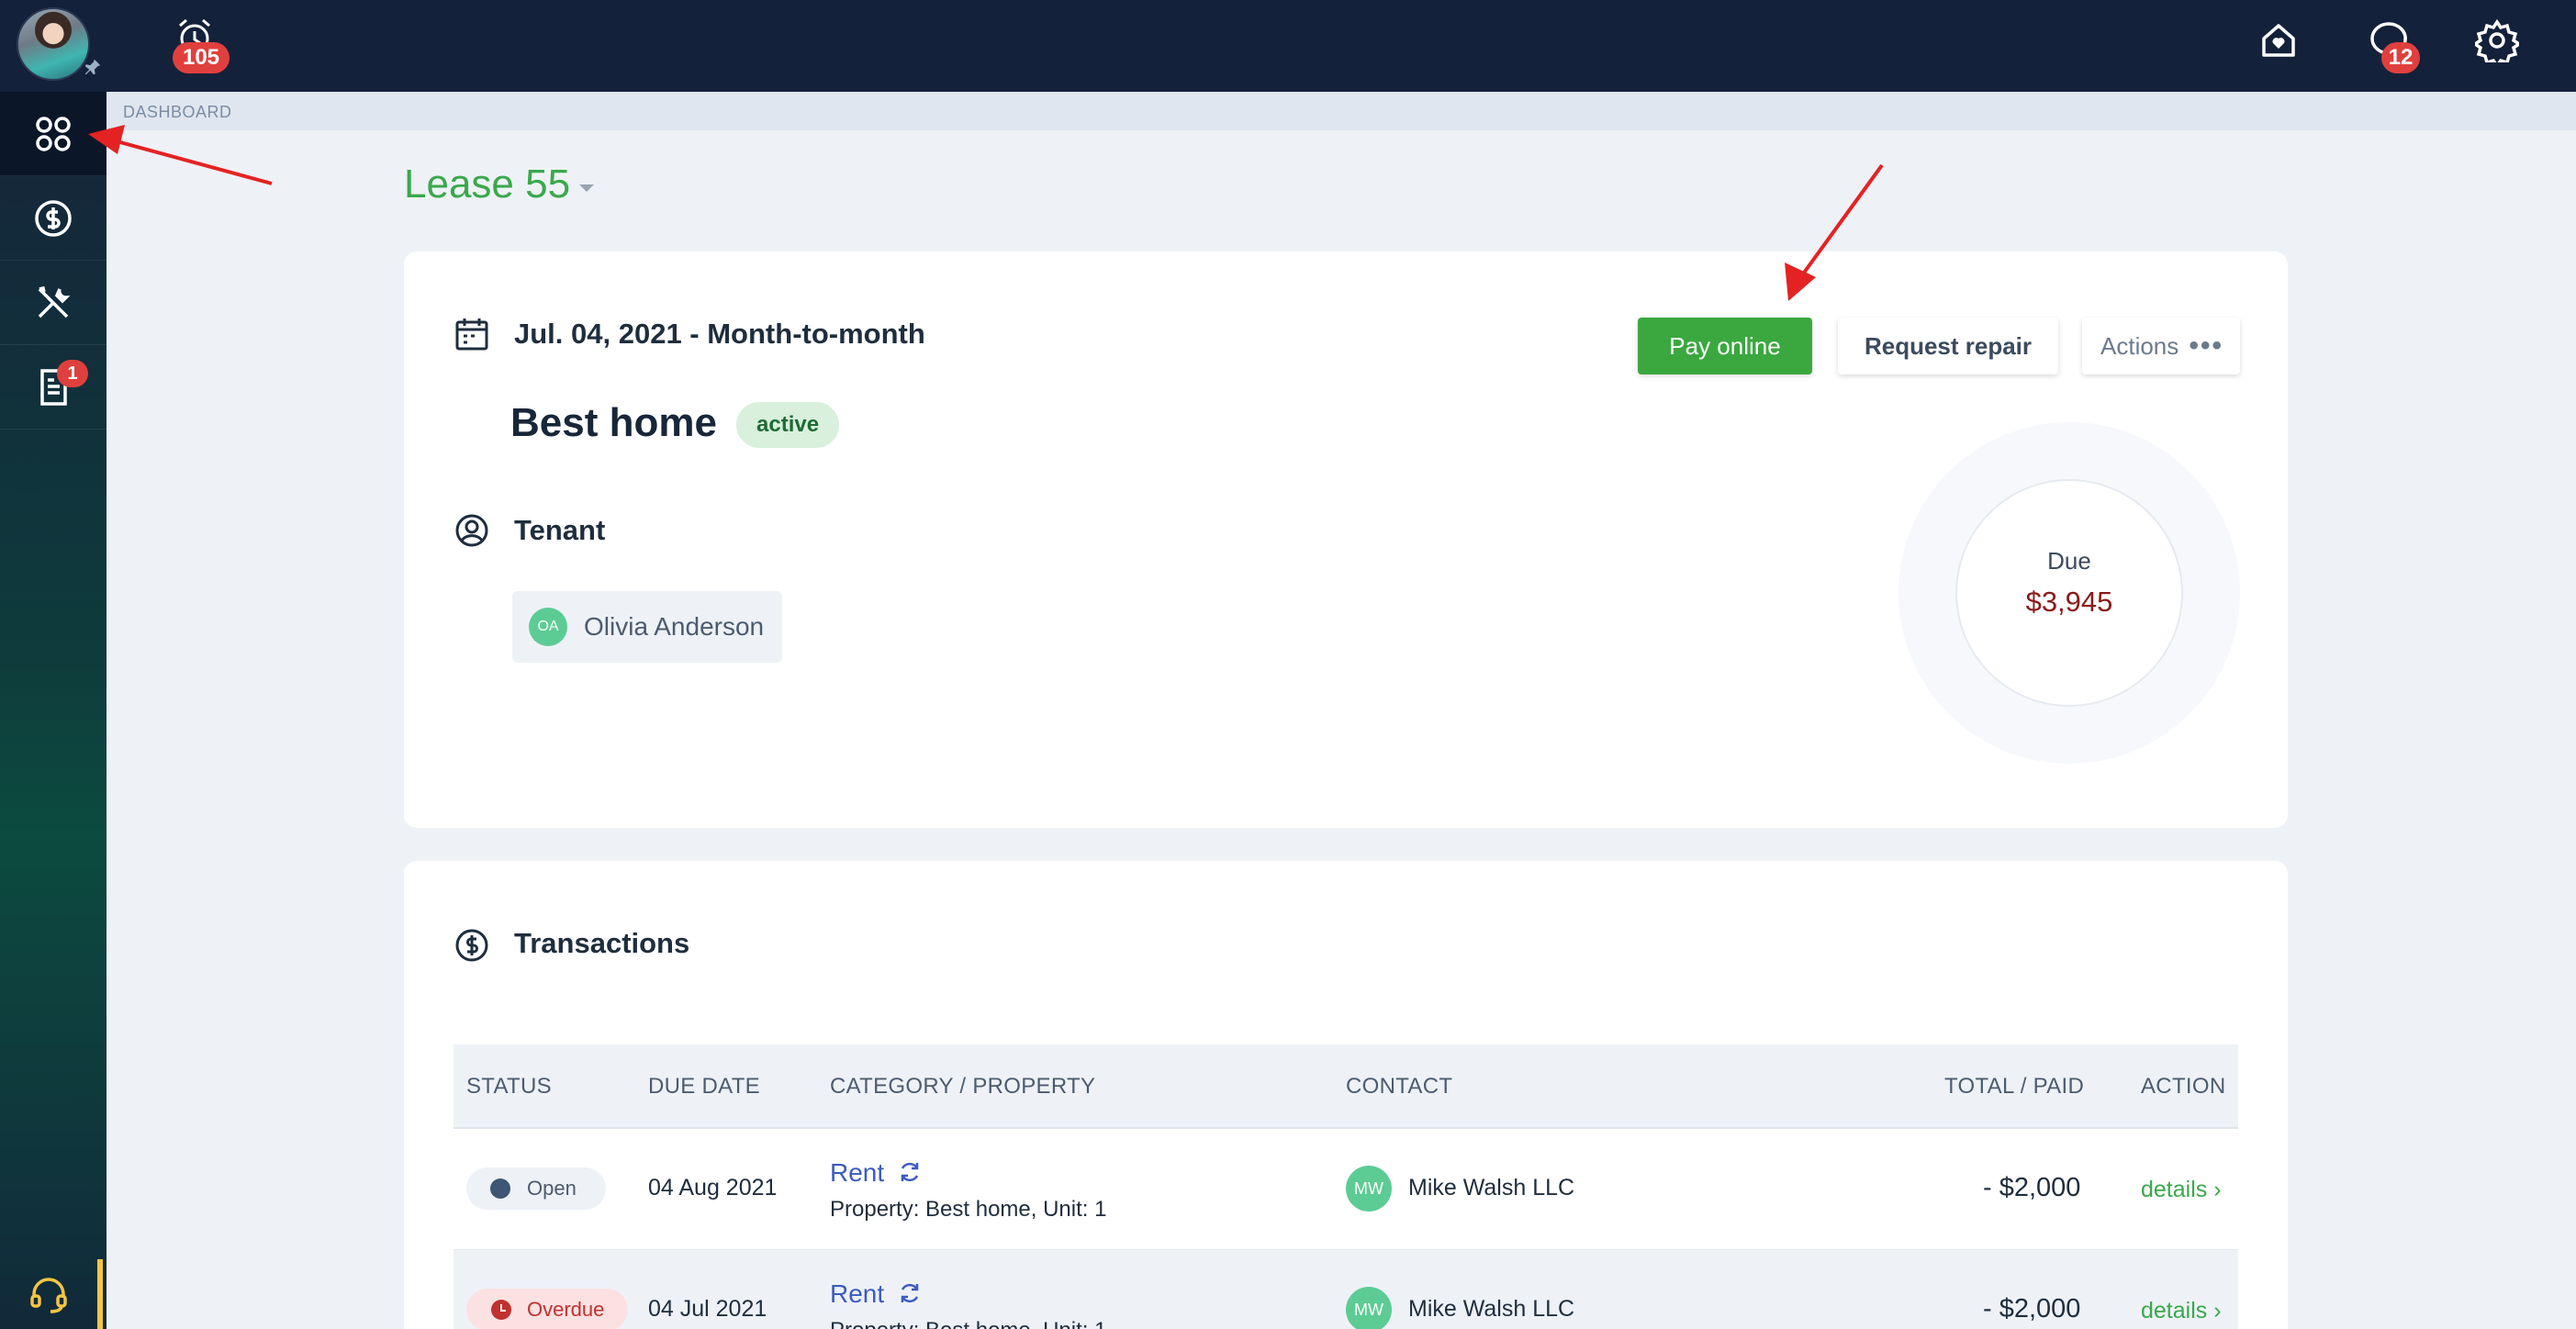  Describe the element at coordinates (500, 1188) in the screenshot. I see `status-dot-icon` at that location.